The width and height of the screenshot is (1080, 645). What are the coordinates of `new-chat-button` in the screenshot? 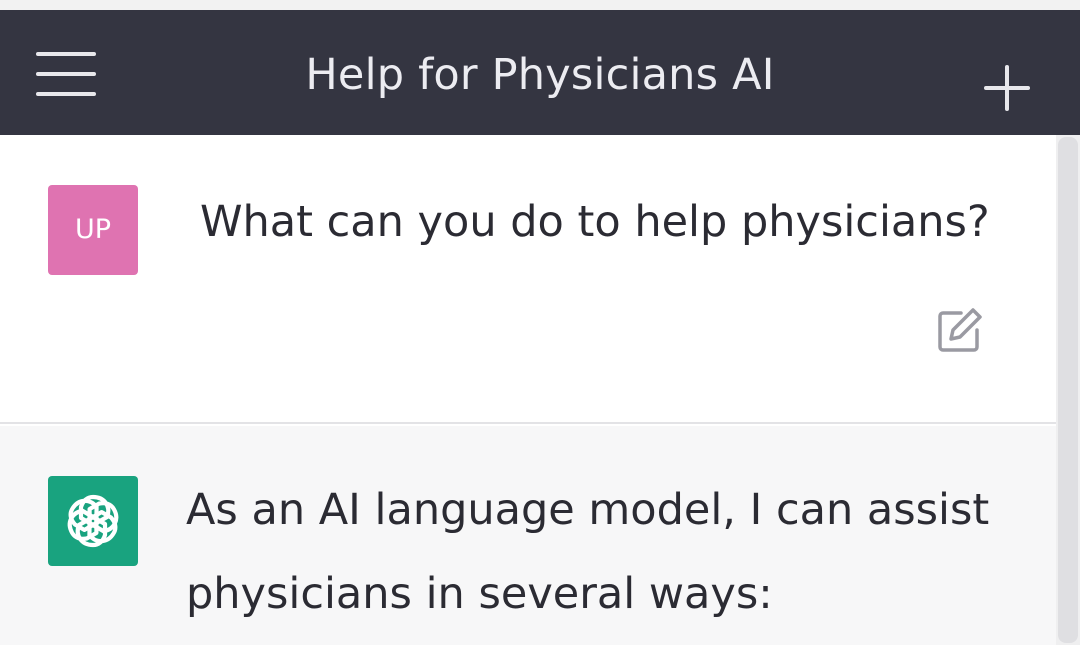 It's located at (1007, 89).